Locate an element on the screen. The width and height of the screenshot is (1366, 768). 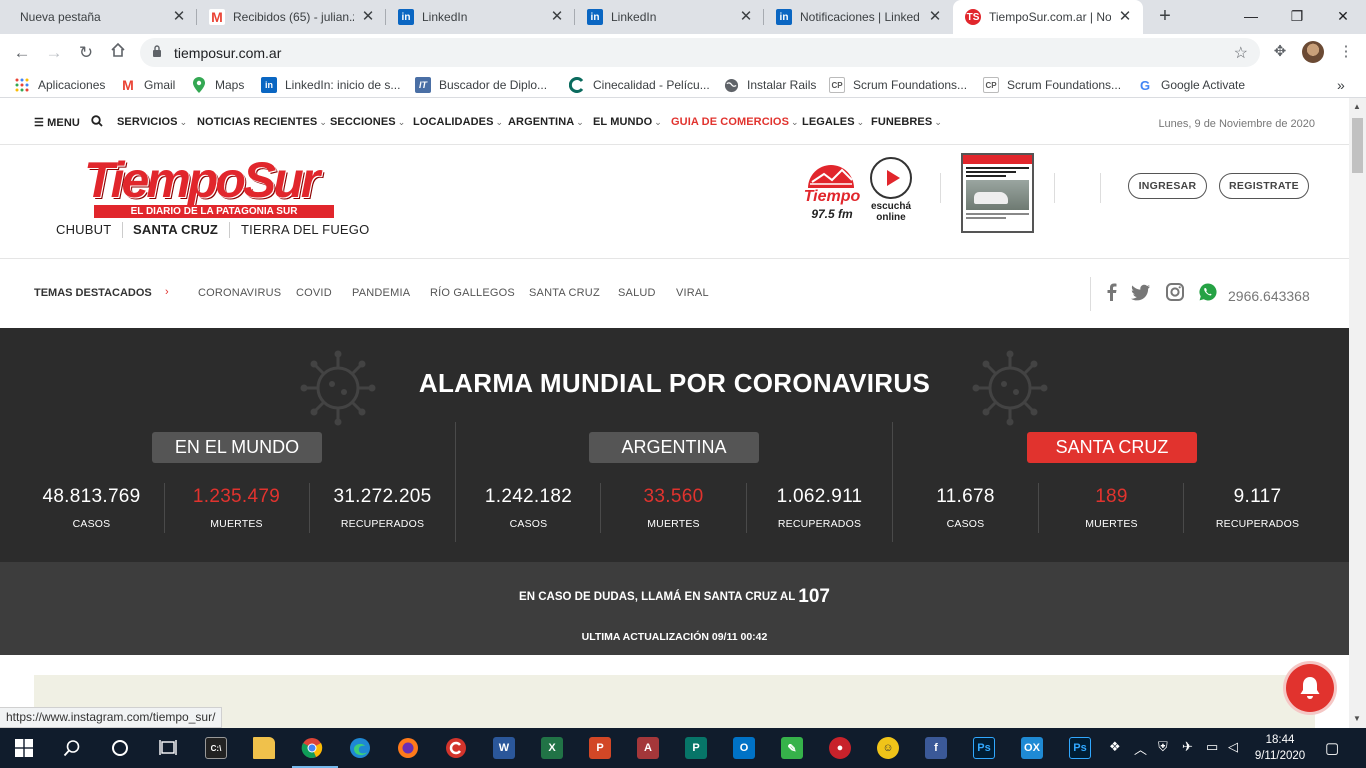
excel-icon: X is located at coordinates (552, 748).